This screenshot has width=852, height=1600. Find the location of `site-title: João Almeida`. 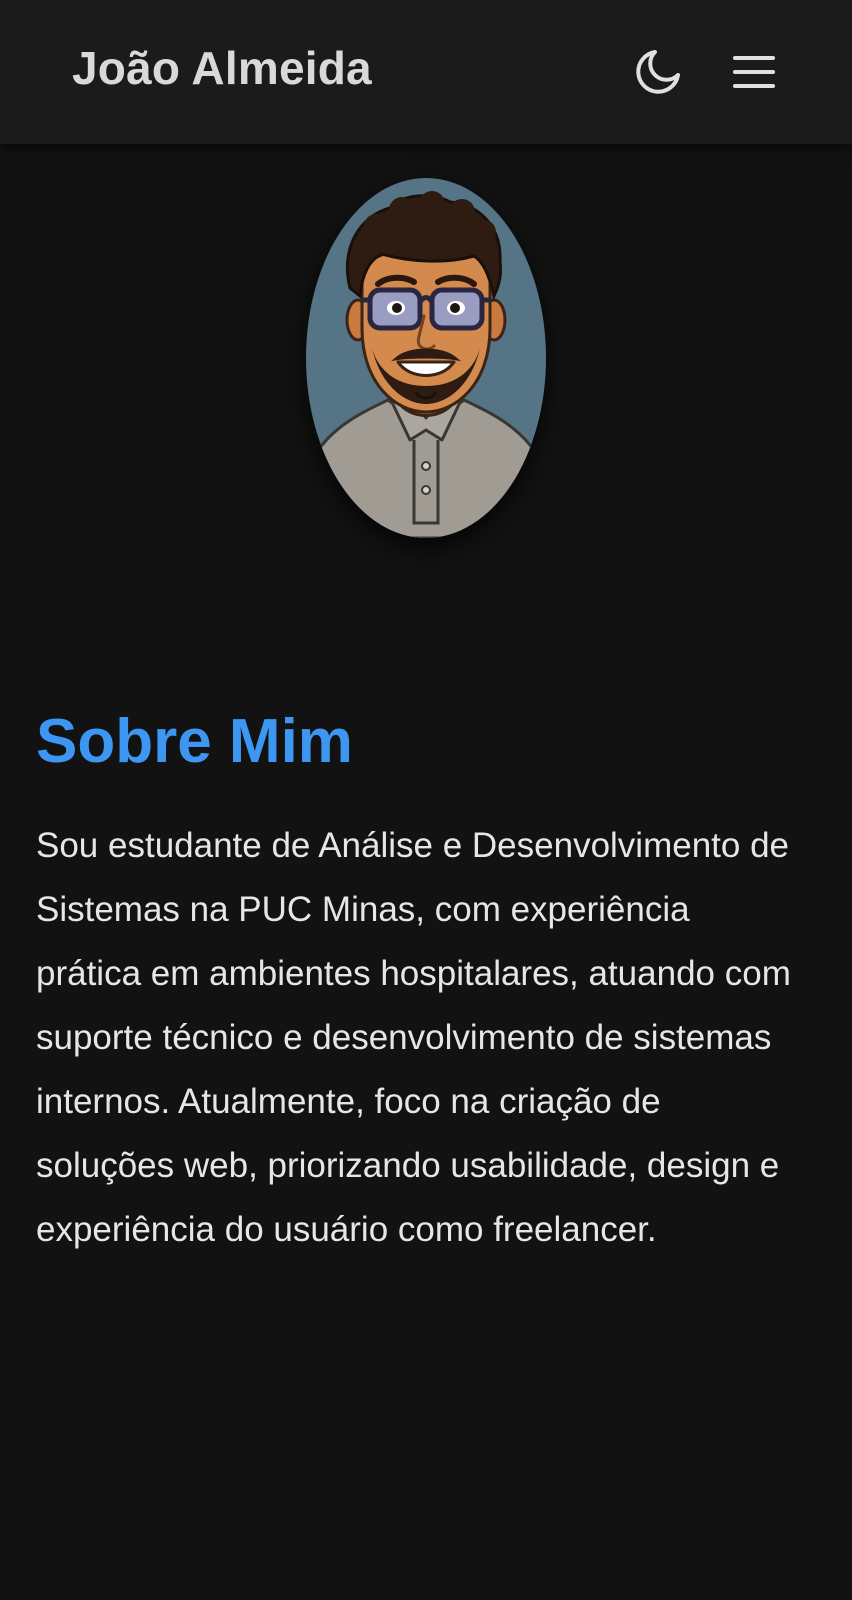

site-title: João Almeida is located at coordinates (222, 68).